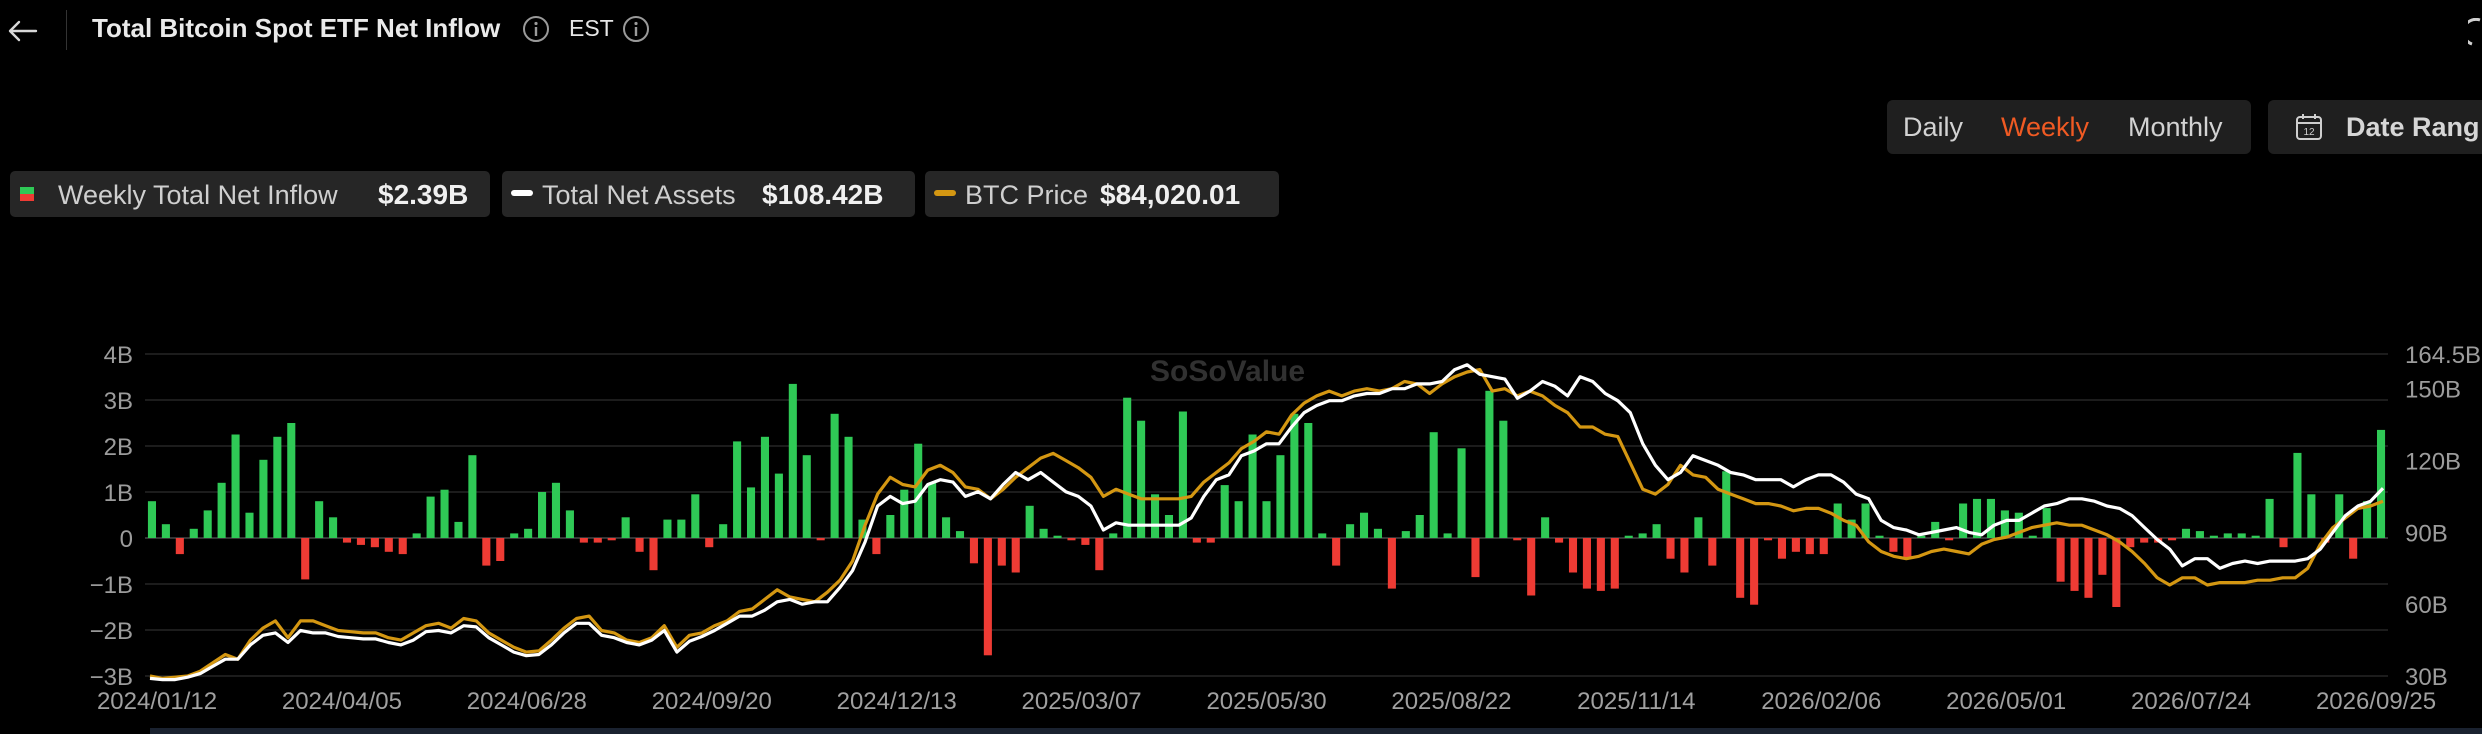 The image size is (2482, 734). I want to click on timezone-label: EST, so click(591, 28).